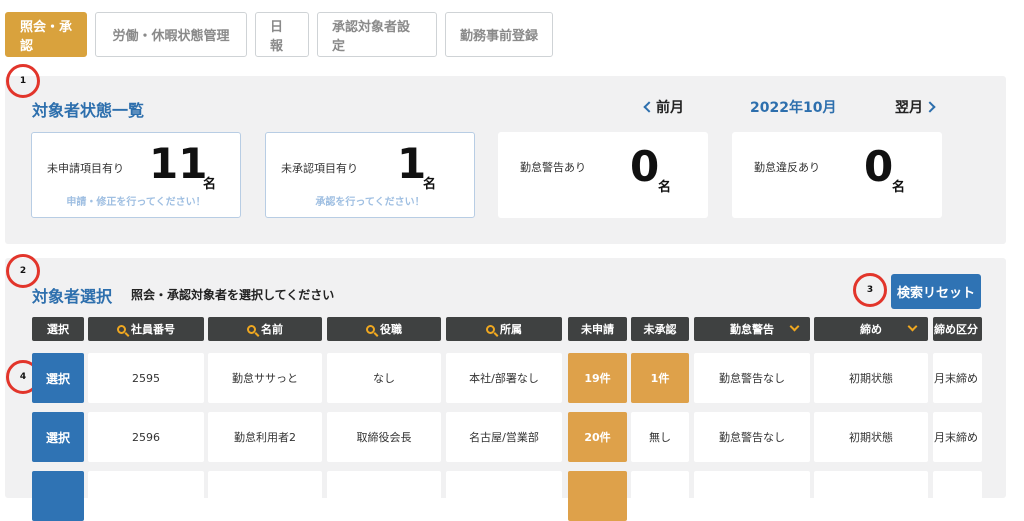 This screenshot has height=521, width=1024. I want to click on cell-employee-id: 2596, so click(146, 437).